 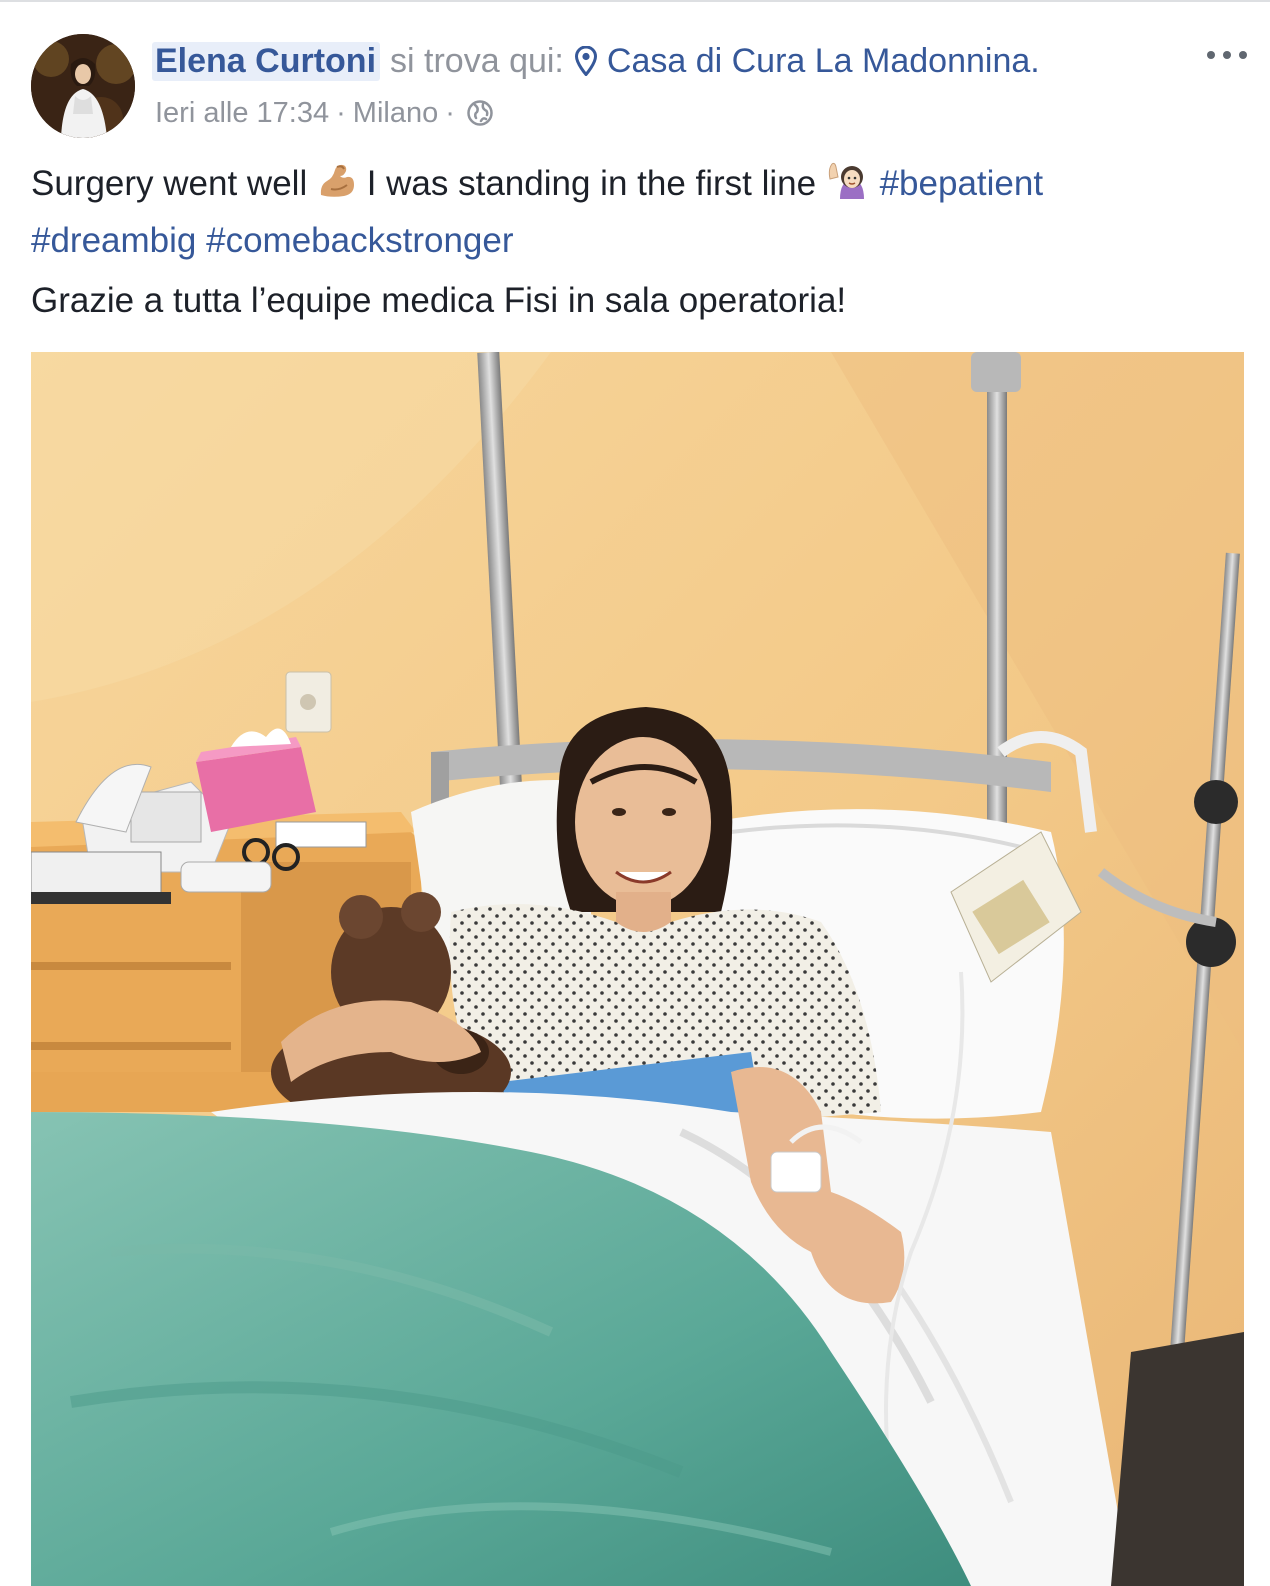 What do you see at coordinates (591, 183) in the screenshot?
I see `post-text-part2: I was standing in the first line` at bounding box center [591, 183].